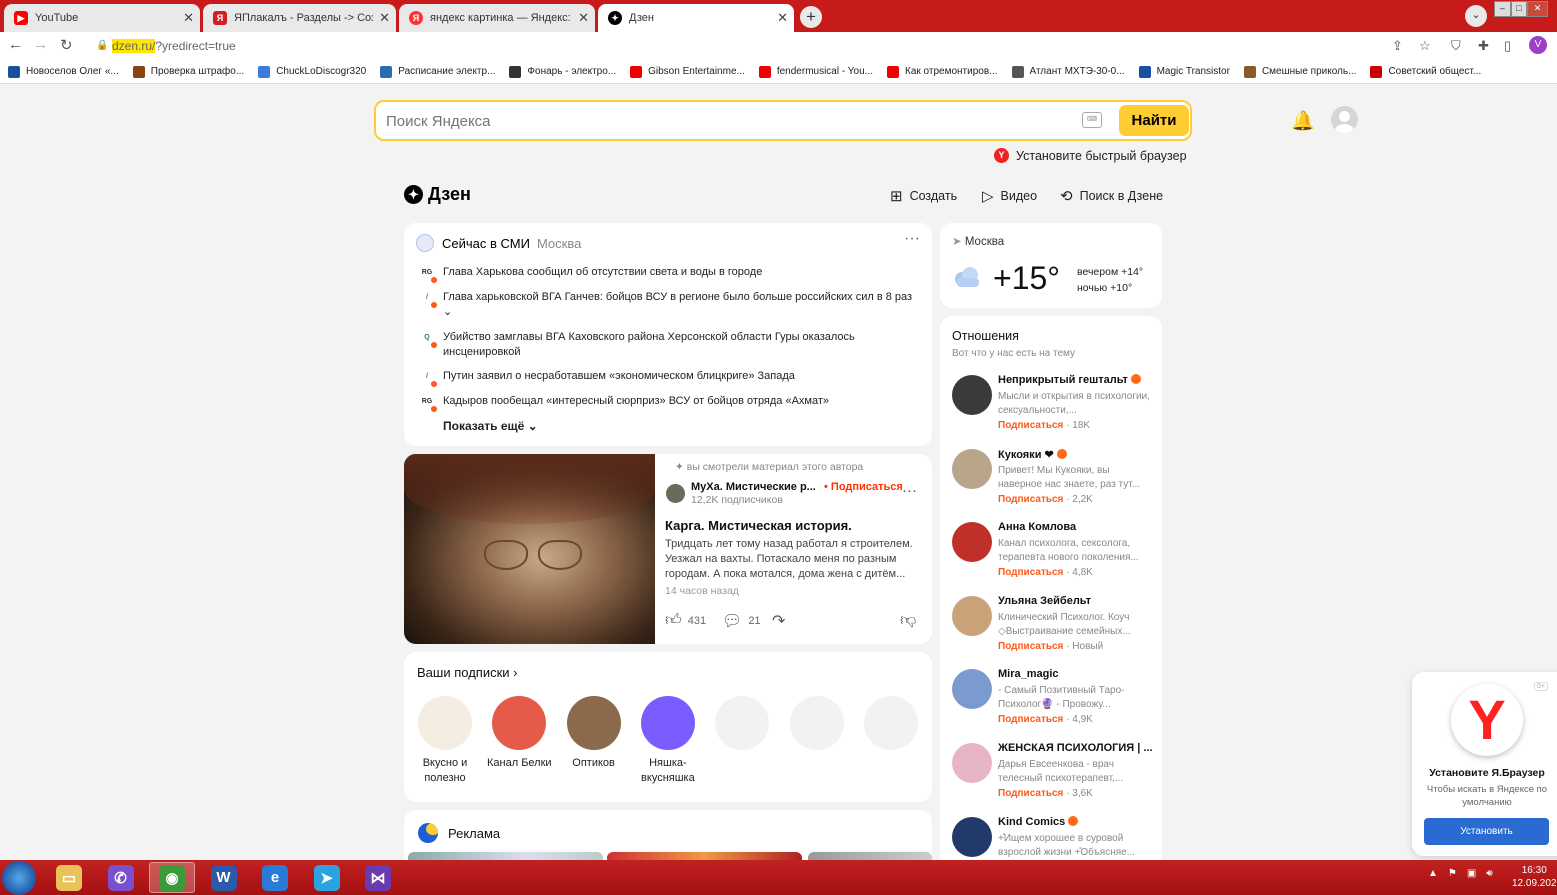  Describe the element at coordinates (594, 733) in the screenshot. I see `subscription-item: Оптиков` at that location.